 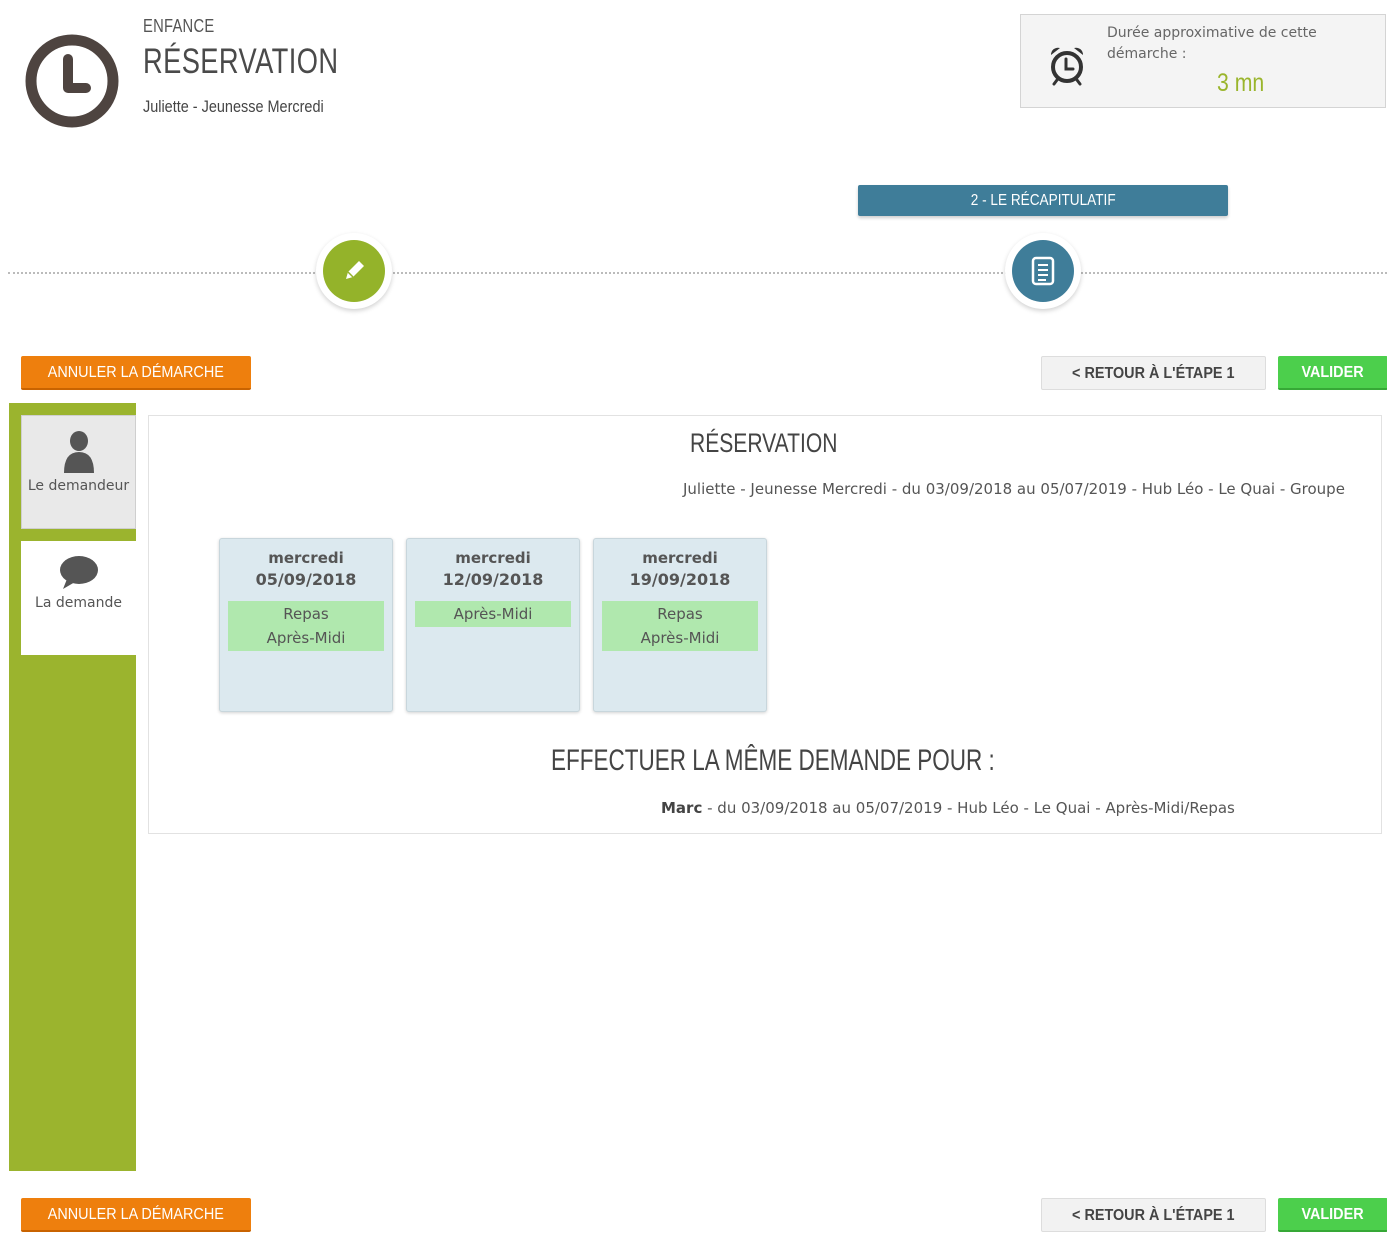 I want to click on step-1-indicator, so click(x=354, y=271).